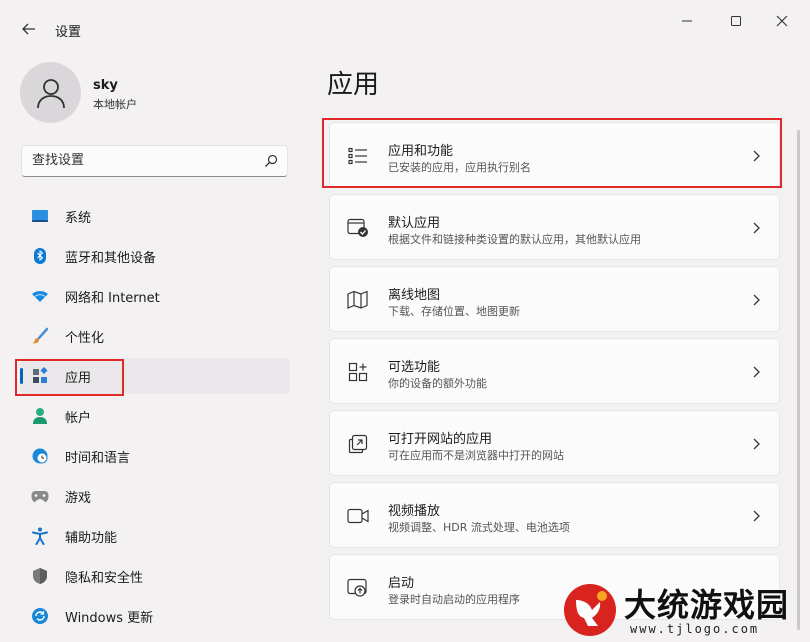  What do you see at coordinates (437, 383) in the screenshot?
I see `card-subtitle: 你的设备的额外功能` at bounding box center [437, 383].